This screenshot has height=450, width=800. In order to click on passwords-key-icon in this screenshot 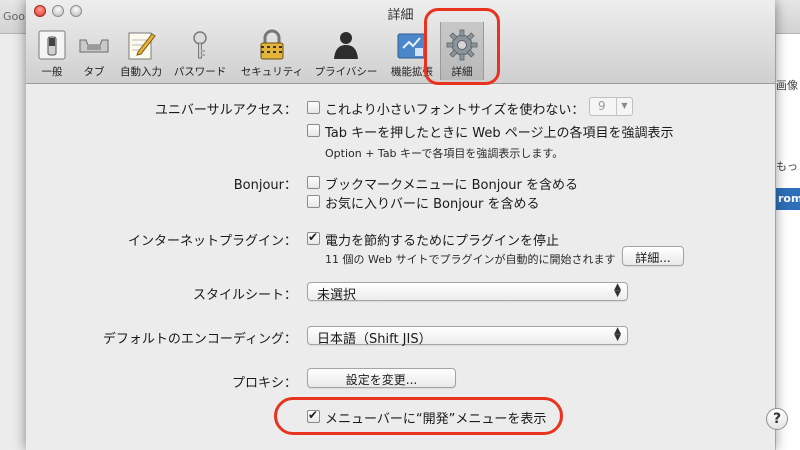, I will do `click(200, 45)`.